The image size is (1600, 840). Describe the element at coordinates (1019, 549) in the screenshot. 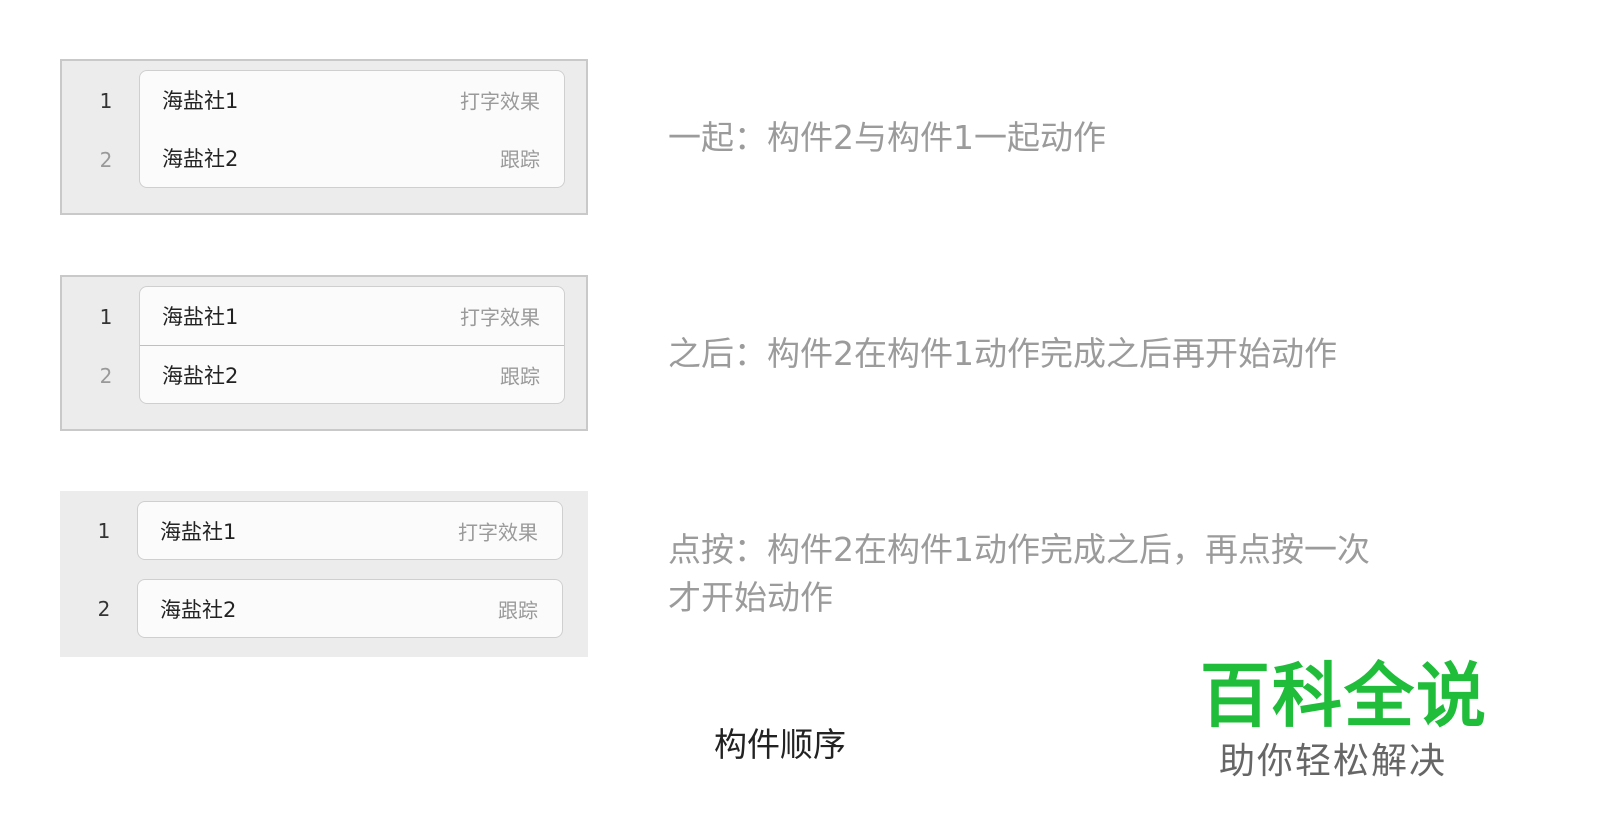

I see `description-on-click-line1: 点按：构件2在构件1动作完成之后，再点按一次` at that location.